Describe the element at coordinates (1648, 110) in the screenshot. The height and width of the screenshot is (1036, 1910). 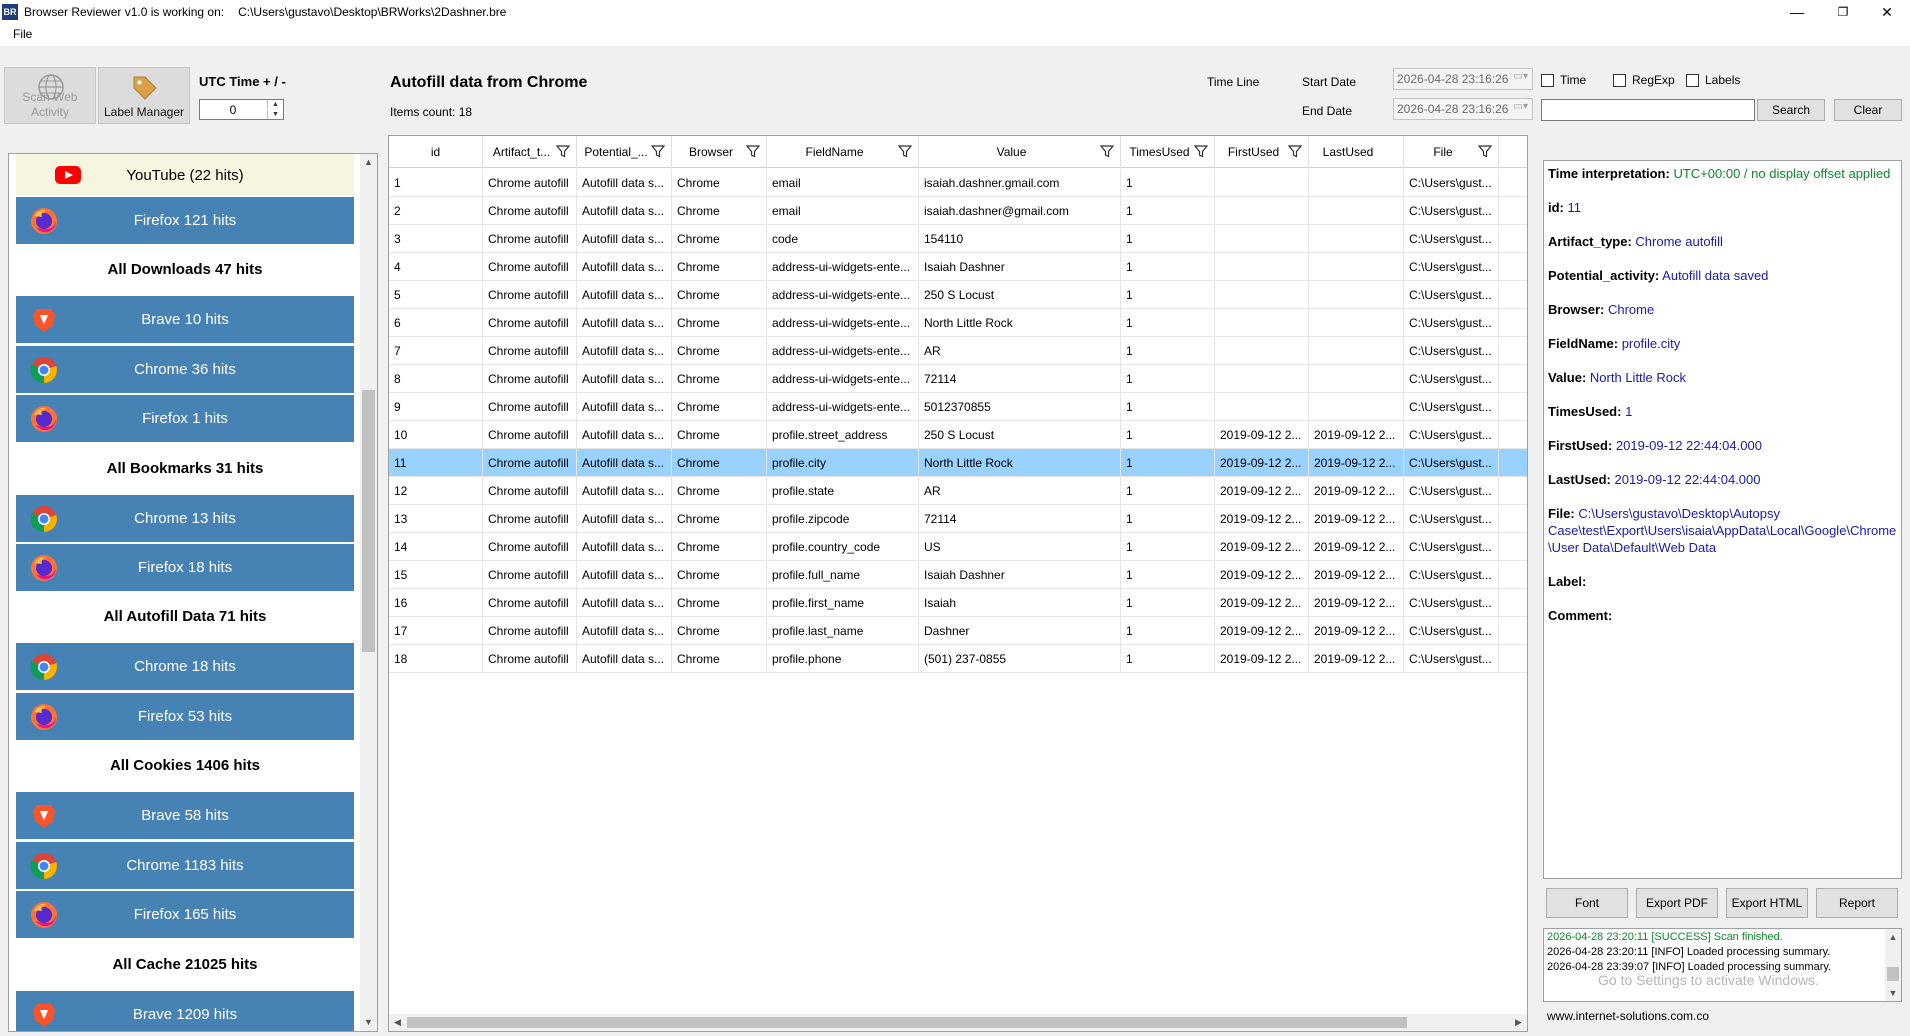
I see `search-input` at that location.